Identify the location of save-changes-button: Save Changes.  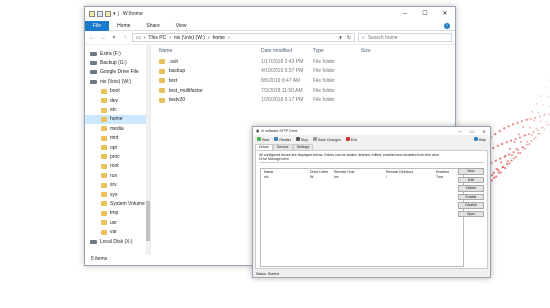
(326, 139).